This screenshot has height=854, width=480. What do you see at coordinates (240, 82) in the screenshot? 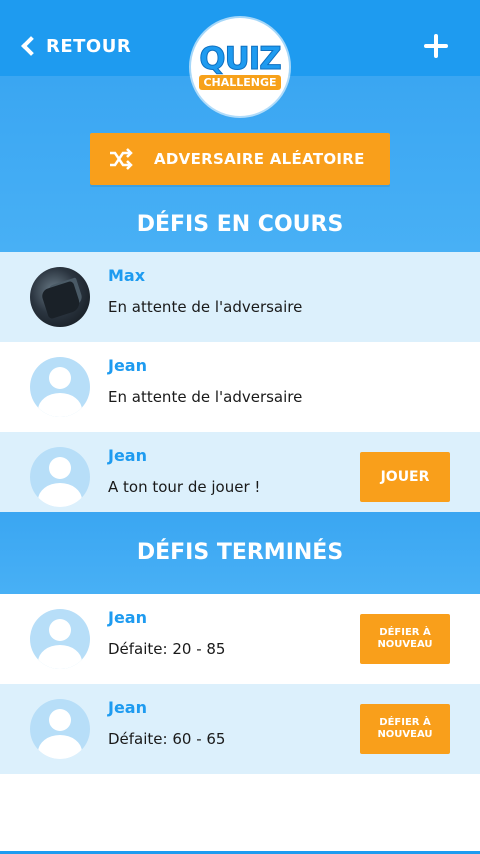
I see `logo-challenge-text: CHALLENGE` at bounding box center [240, 82].